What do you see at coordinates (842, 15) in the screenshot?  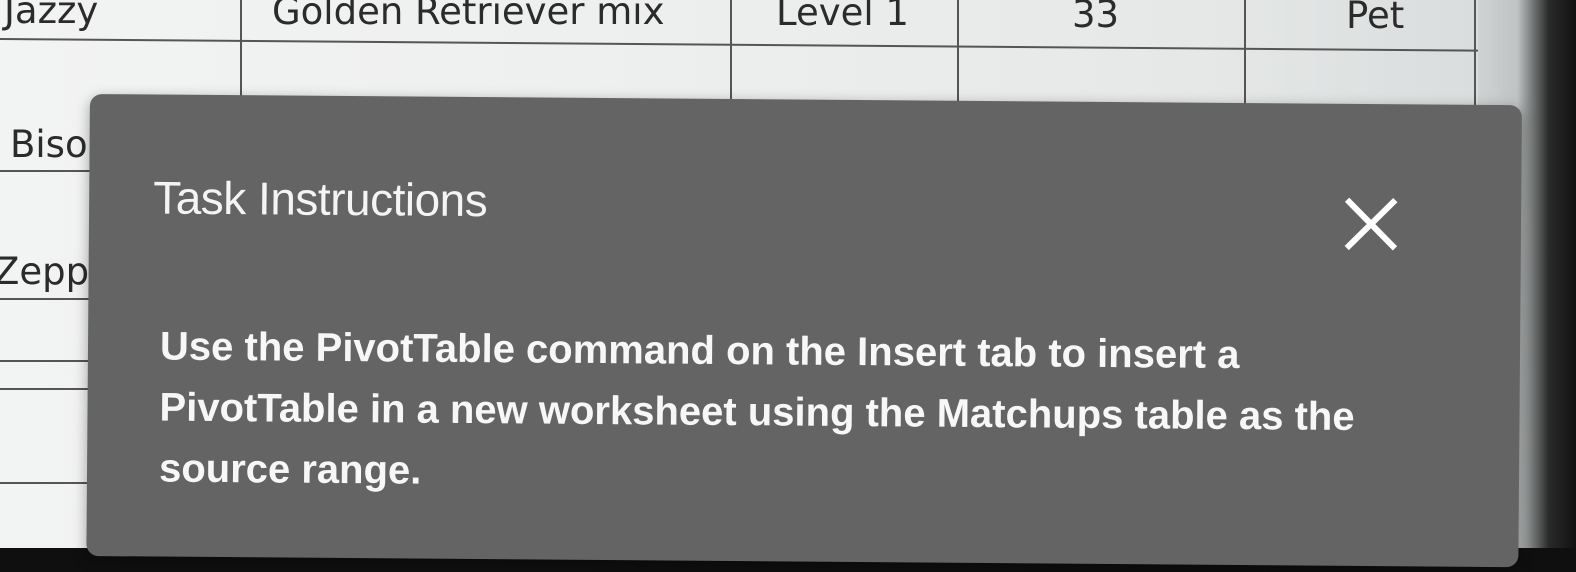 I see `cell-level: Level 1` at bounding box center [842, 15].